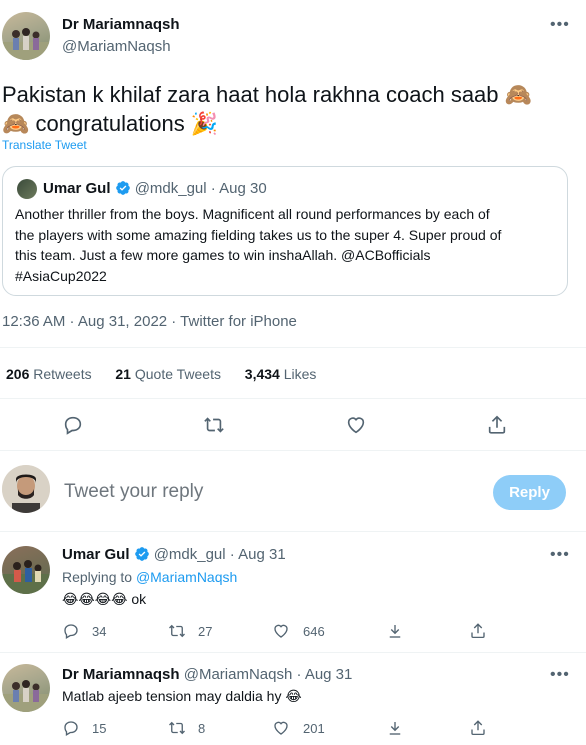 Image resolution: width=586 pixels, height=745 pixels. I want to click on author-avatar, so click(26, 36).